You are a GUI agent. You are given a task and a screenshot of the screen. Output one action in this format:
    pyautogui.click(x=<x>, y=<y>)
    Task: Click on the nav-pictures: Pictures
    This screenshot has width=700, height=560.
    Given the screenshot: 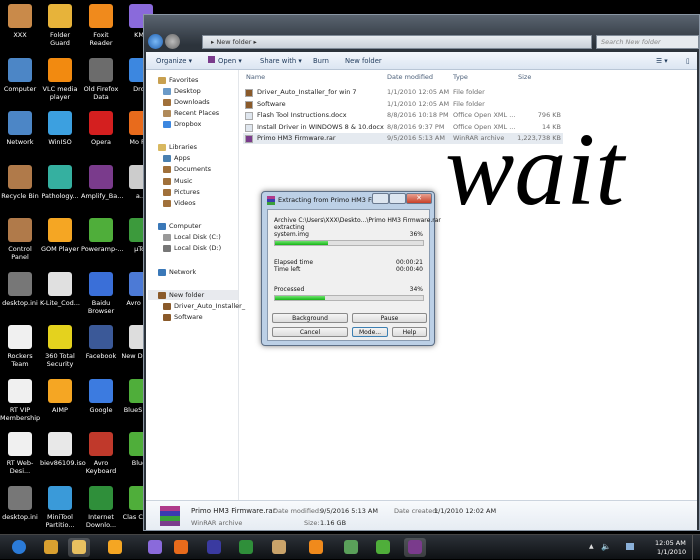 What is the action you would take?
    pyautogui.click(x=181, y=192)
    